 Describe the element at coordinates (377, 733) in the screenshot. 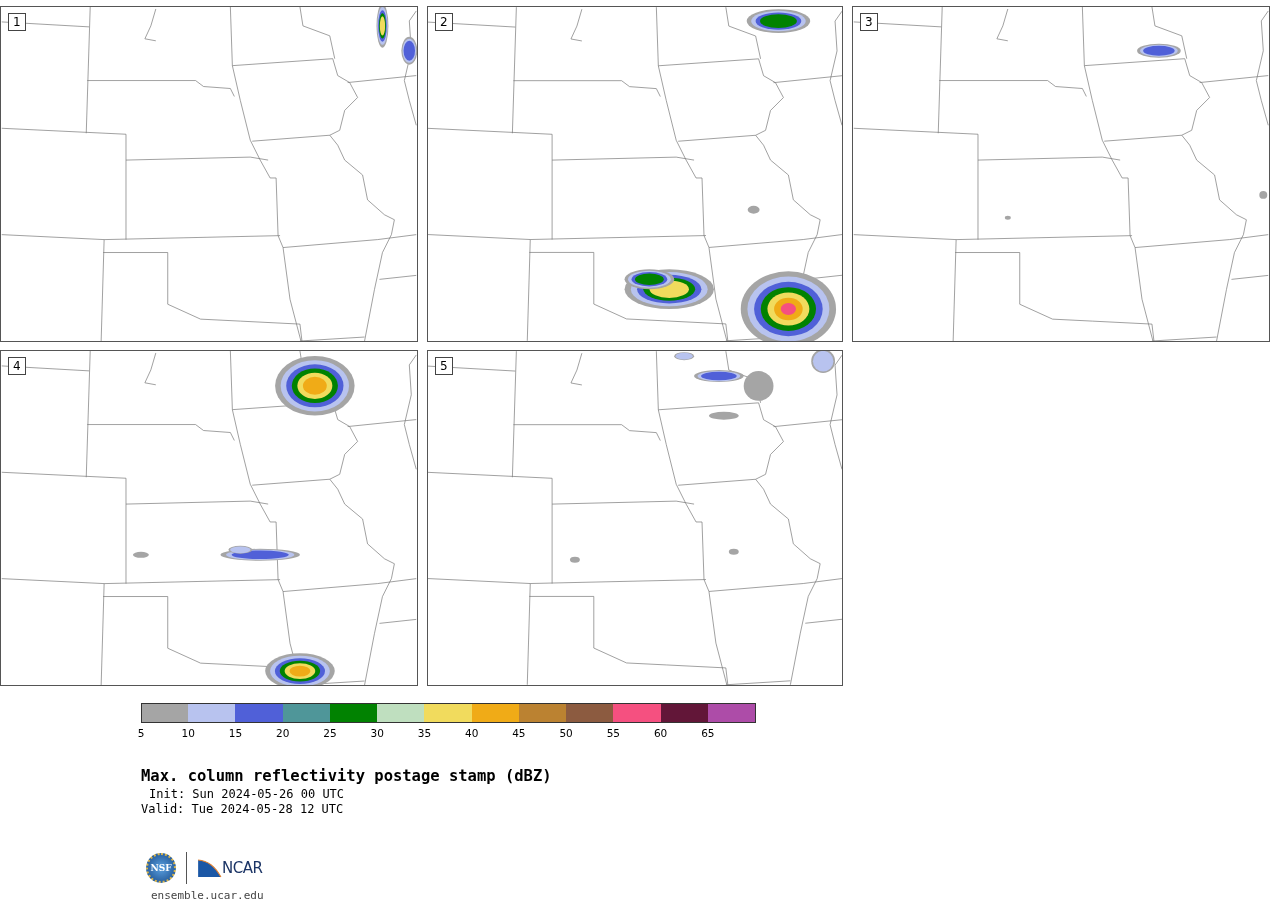

I see `tick-label: 30` at that location.